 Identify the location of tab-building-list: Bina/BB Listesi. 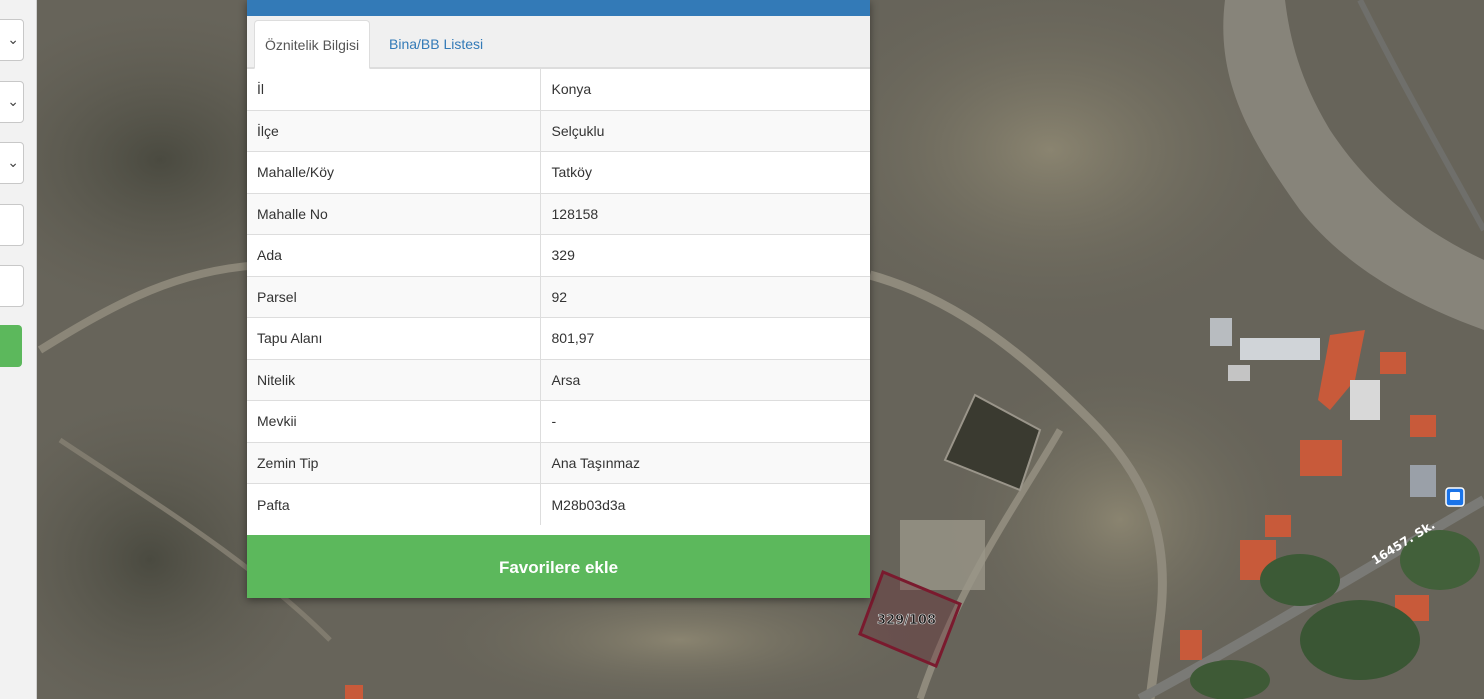
(436, 43).